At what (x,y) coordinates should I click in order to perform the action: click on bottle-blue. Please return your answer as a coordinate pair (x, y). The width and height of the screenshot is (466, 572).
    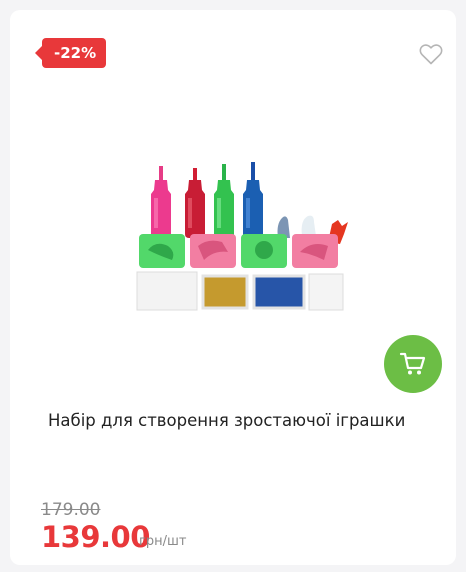
    Looking at the image, I should click on (253, 200).